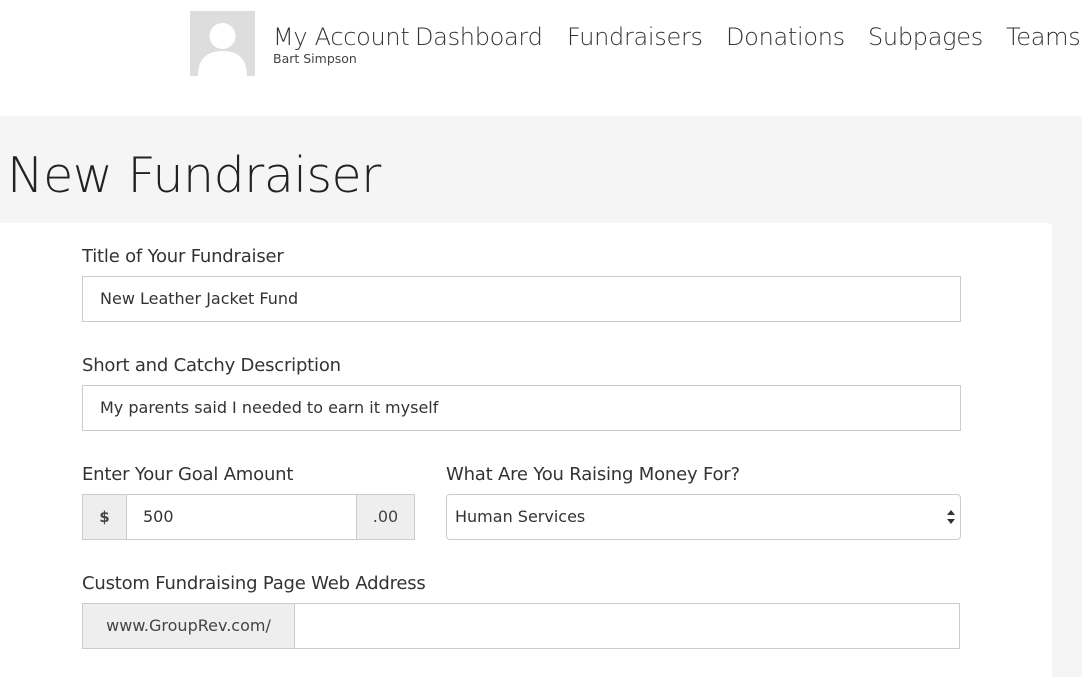  I want to click on web-address-label: Custom Fundraising Page Web Address, so click(254, 583).